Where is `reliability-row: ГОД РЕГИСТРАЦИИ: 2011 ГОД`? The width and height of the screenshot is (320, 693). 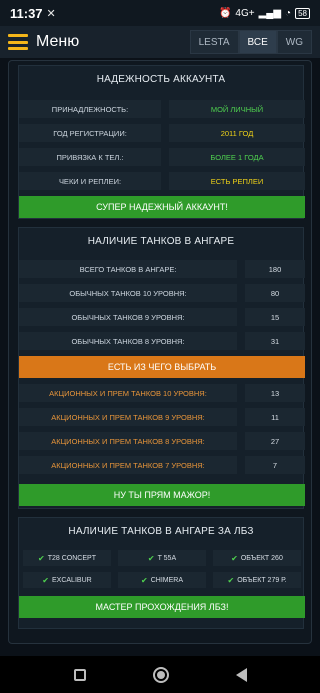 reliability-row: ГОД РЕГИСТРАЦИИ: 2011 ГОД is located at coordinates (162, 133).